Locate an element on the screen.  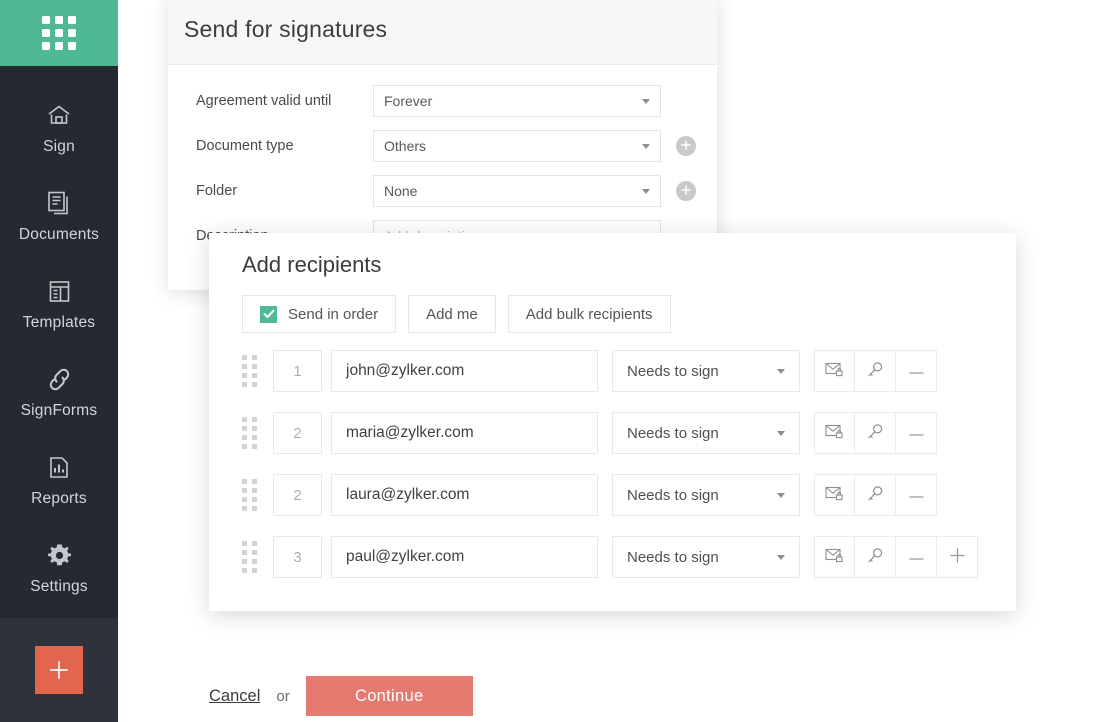
send-in-order-toggle: Send in order is located at coordinates (319, 314).